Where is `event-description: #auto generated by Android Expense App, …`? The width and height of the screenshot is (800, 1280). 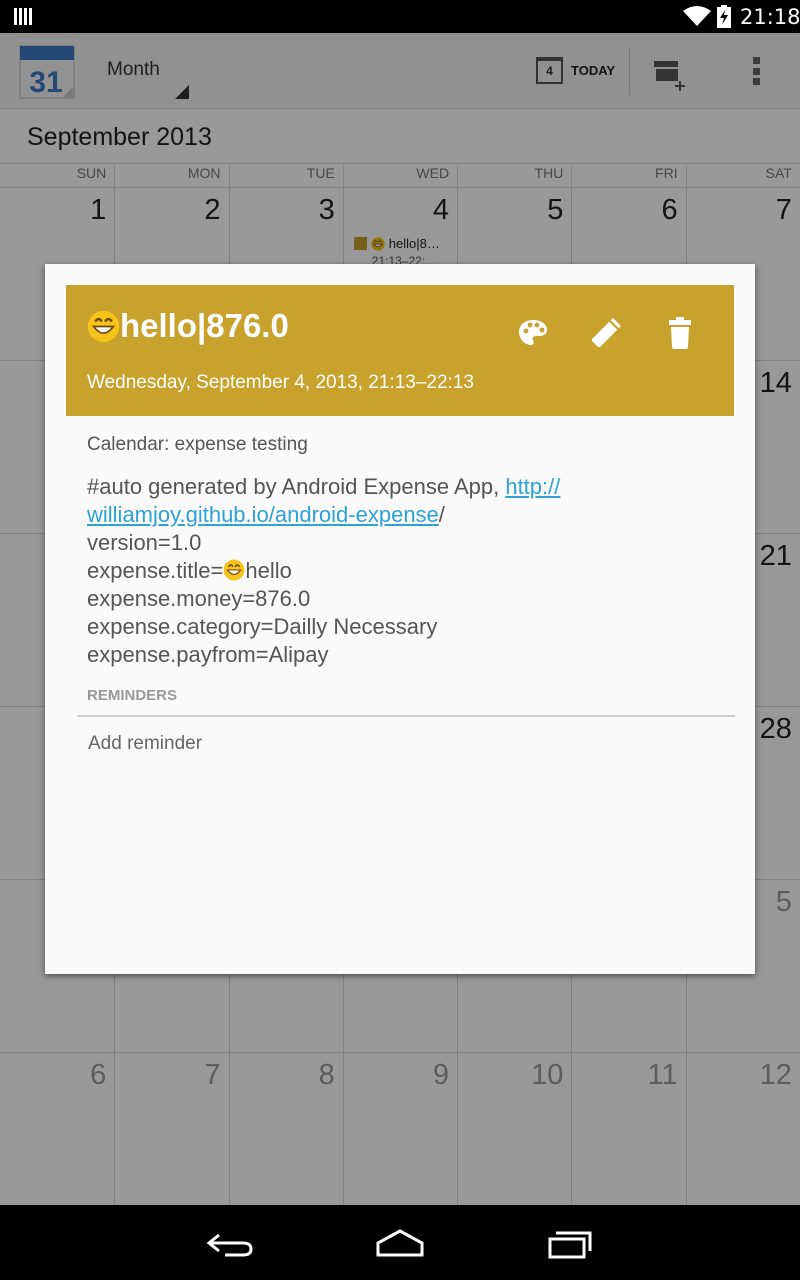 event-description: #auto generated by Android Expense App, … is located at coordinates (397, 571).